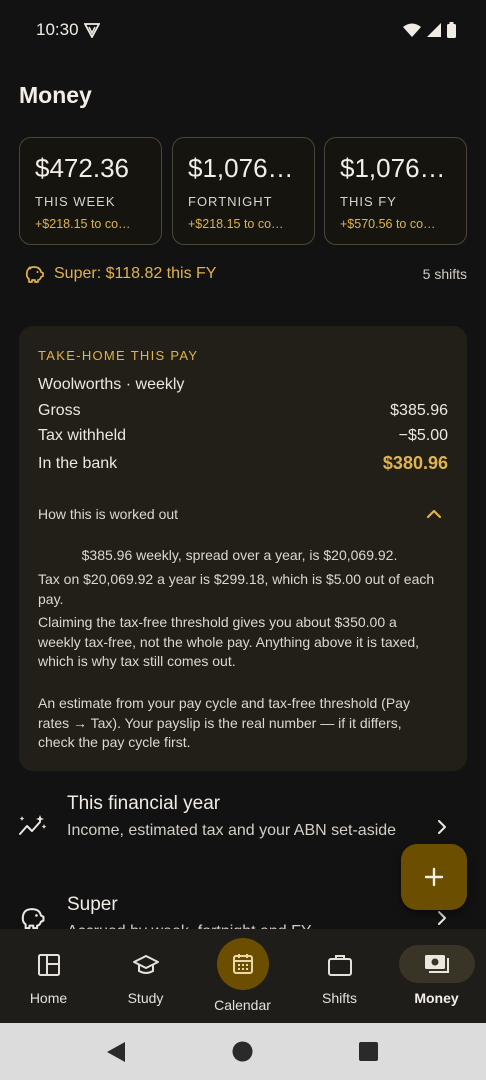 This screenshot has height=1080, width=486. What do you see at coordinates (108, 514) in the screenshot?
I see `how-worked-out-label: How this is worked out` at bounding box center [108, 514].